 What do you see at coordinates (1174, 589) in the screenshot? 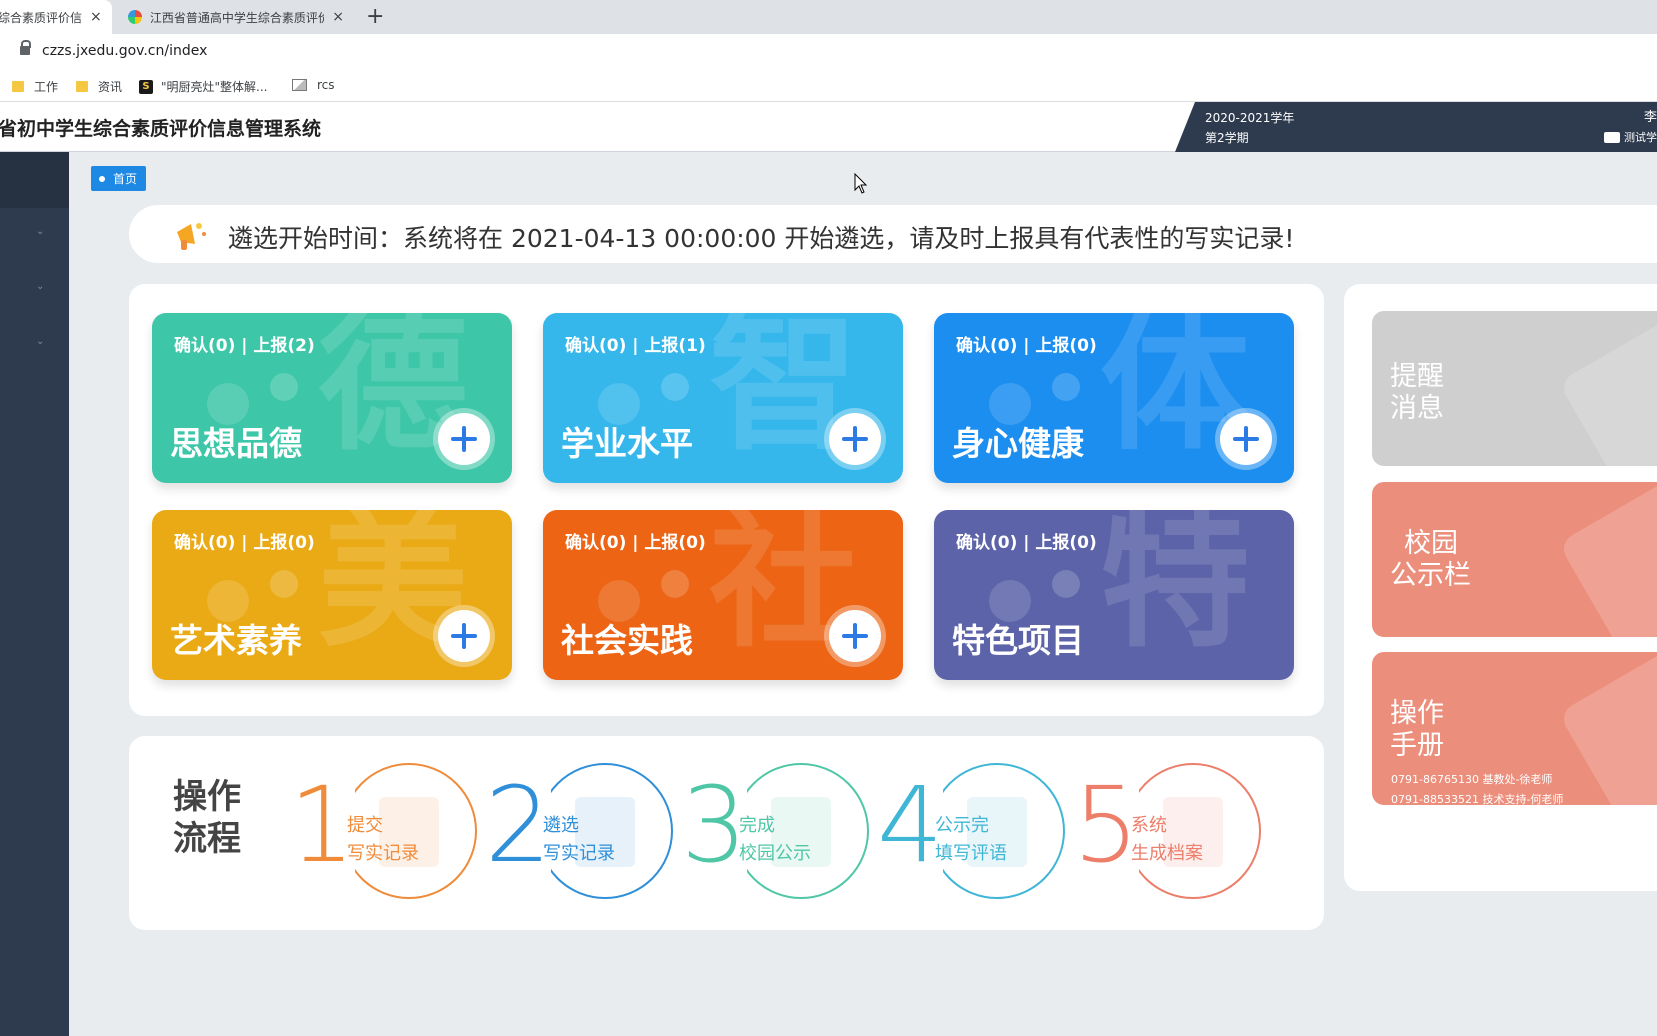
I see `card-watermark: 特` at bounding box center [1174, 589].